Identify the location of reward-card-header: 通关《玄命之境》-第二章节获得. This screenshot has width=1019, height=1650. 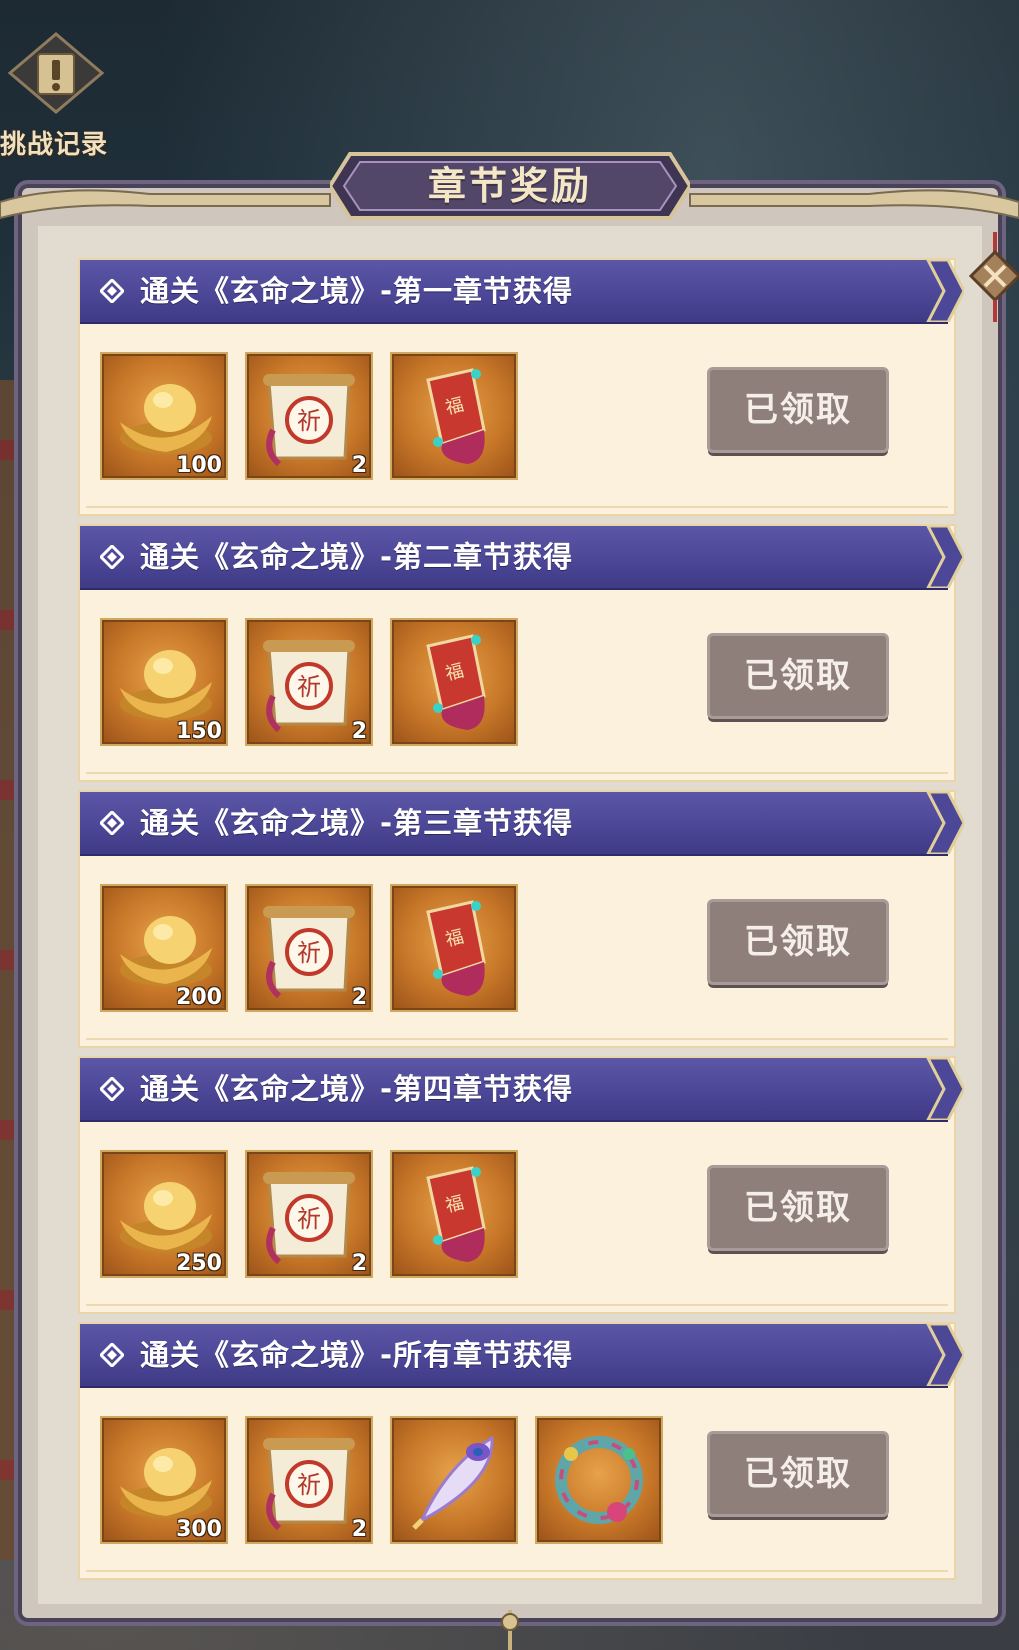
(522, 558).